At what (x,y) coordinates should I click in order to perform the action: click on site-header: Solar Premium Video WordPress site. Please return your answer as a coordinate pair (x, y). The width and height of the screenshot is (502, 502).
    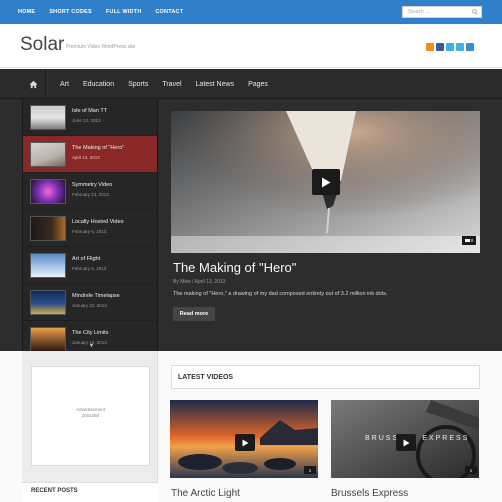
    Looking at the image, I should click on (251, 46).